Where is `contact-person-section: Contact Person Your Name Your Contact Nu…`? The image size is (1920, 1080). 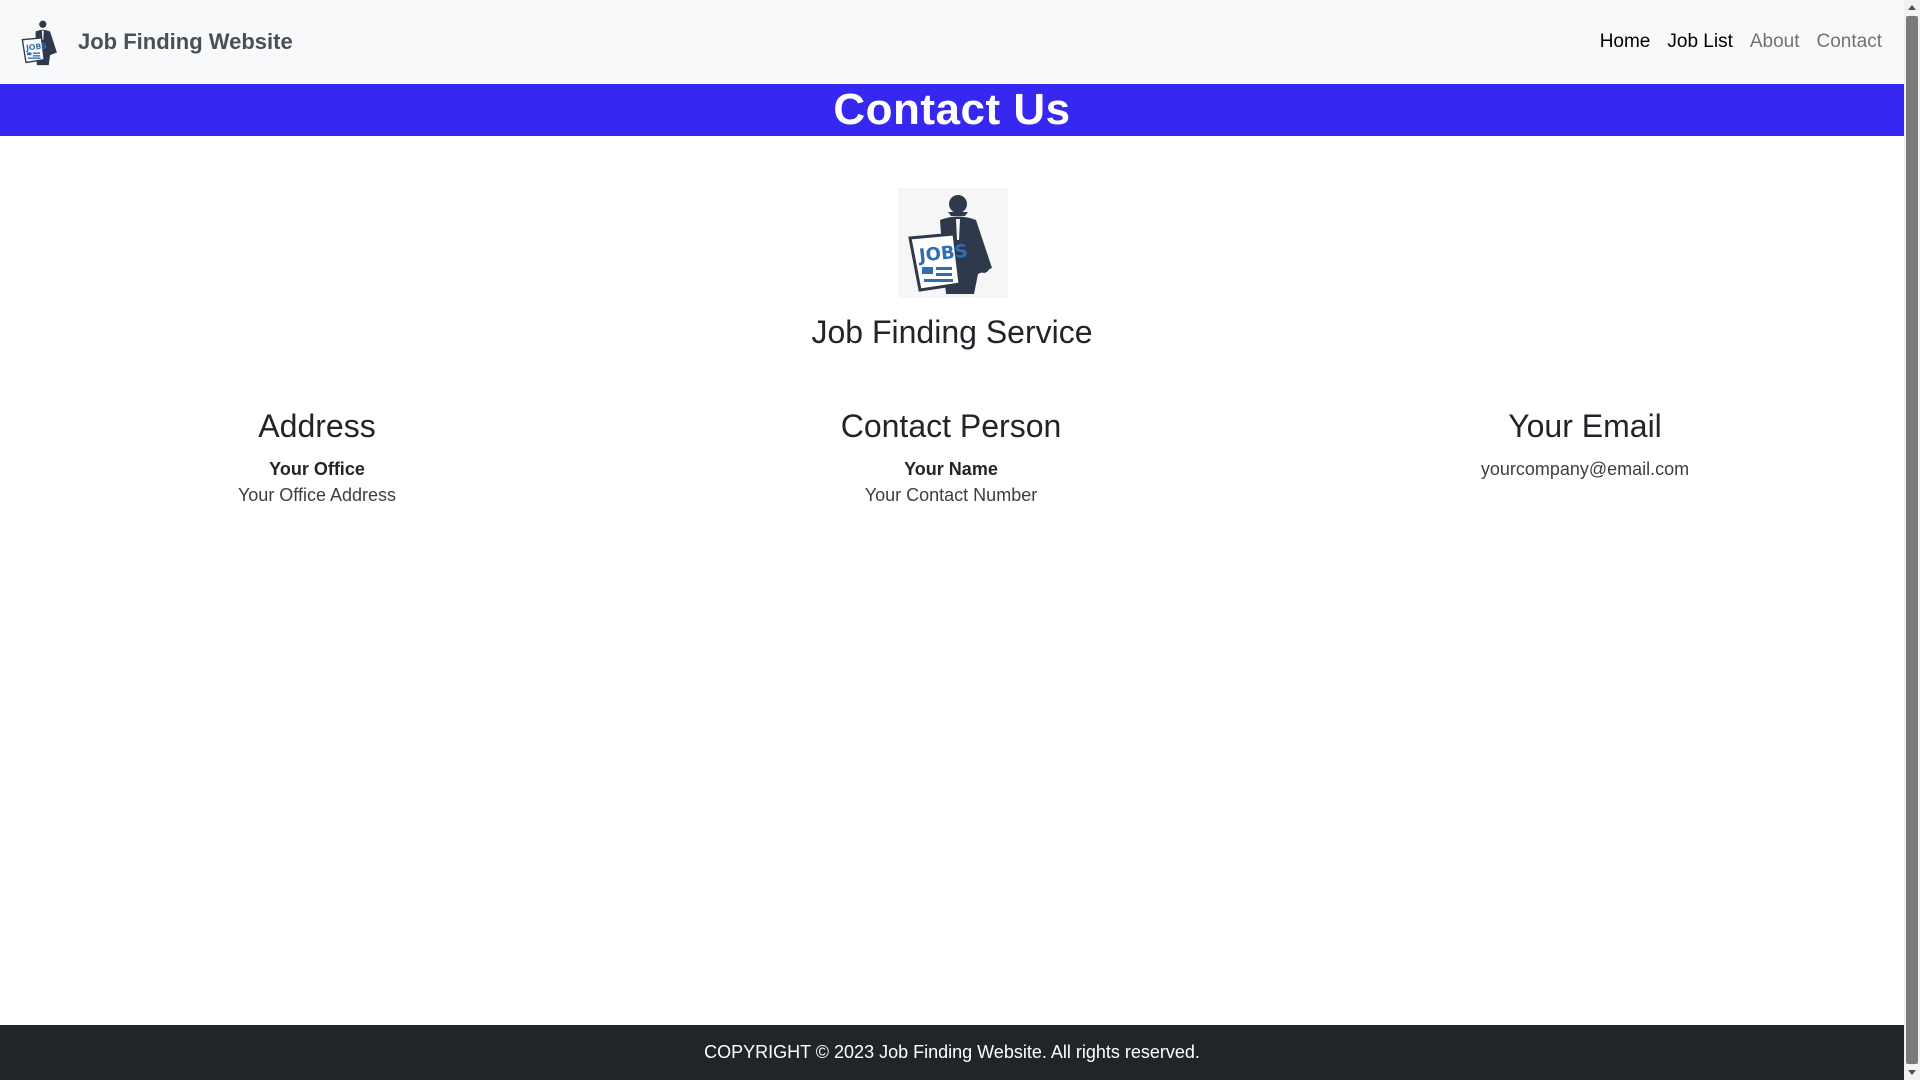
contact-person-section: Contact Person Your Name Your Contact Nu… is located at coordinates (951, 456).